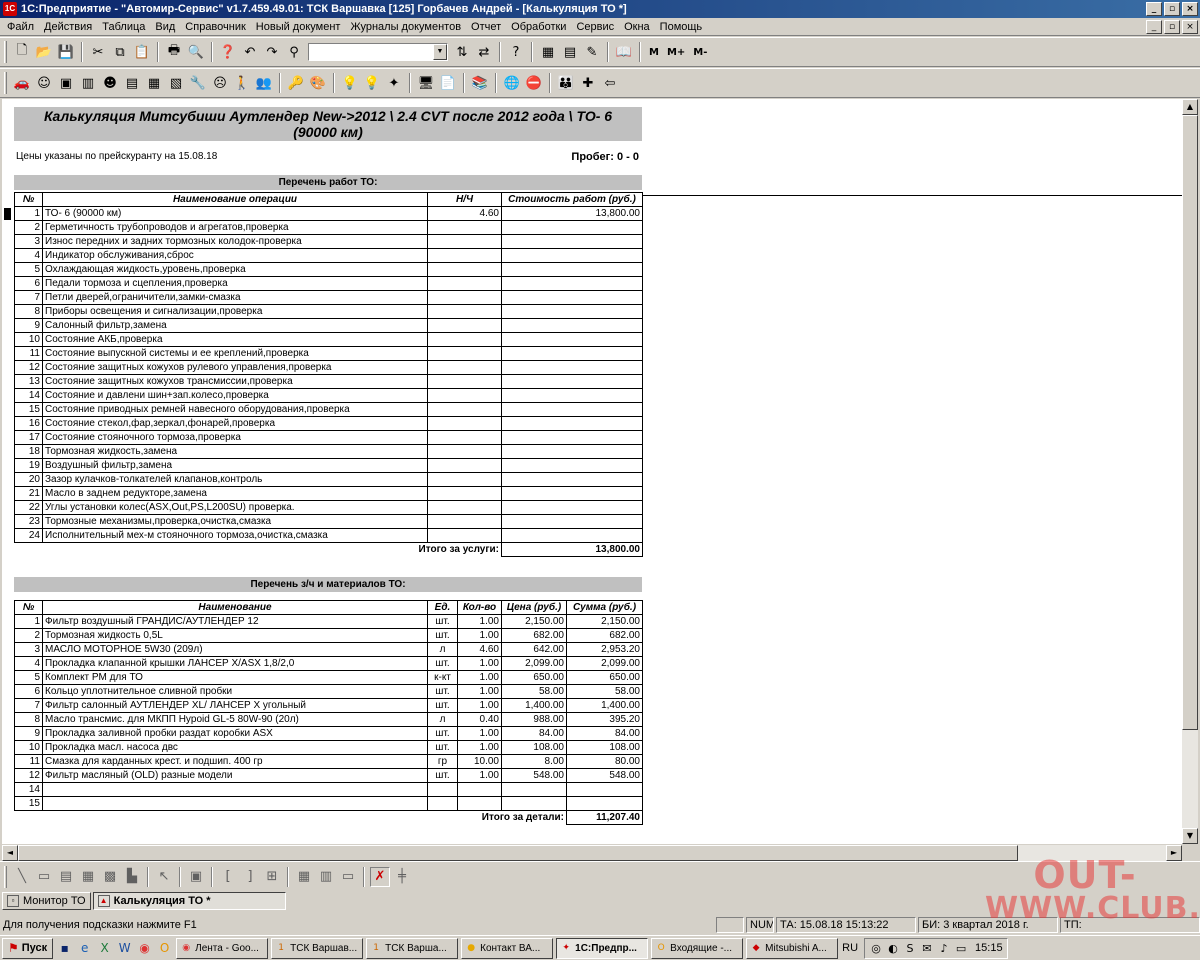 The image size is (1200, 960). I want to click on operation-name-cell: ТО- 6 (90000 км), so click(235, 213).